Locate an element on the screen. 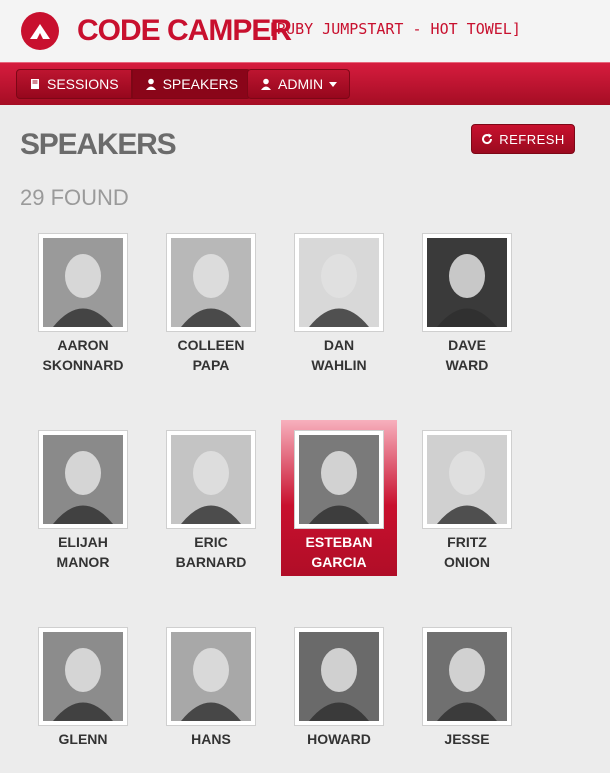  speaker-card: ERIC BARNARD is located at coordinates (211, 498).